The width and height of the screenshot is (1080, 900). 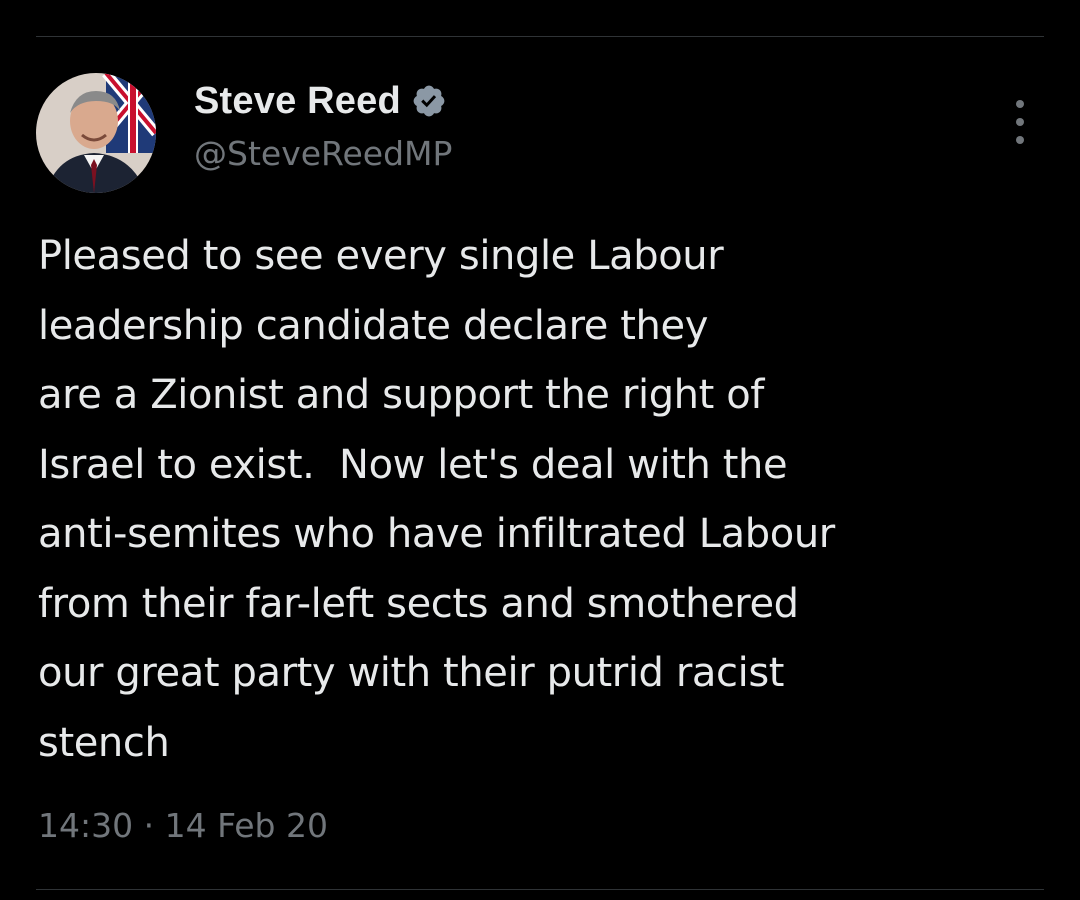 What do you see at coordinates (411, 673) in the screenshot?
I see `tweet-text-line: our great party with their putrid racist` at bounding box center [411, 673].